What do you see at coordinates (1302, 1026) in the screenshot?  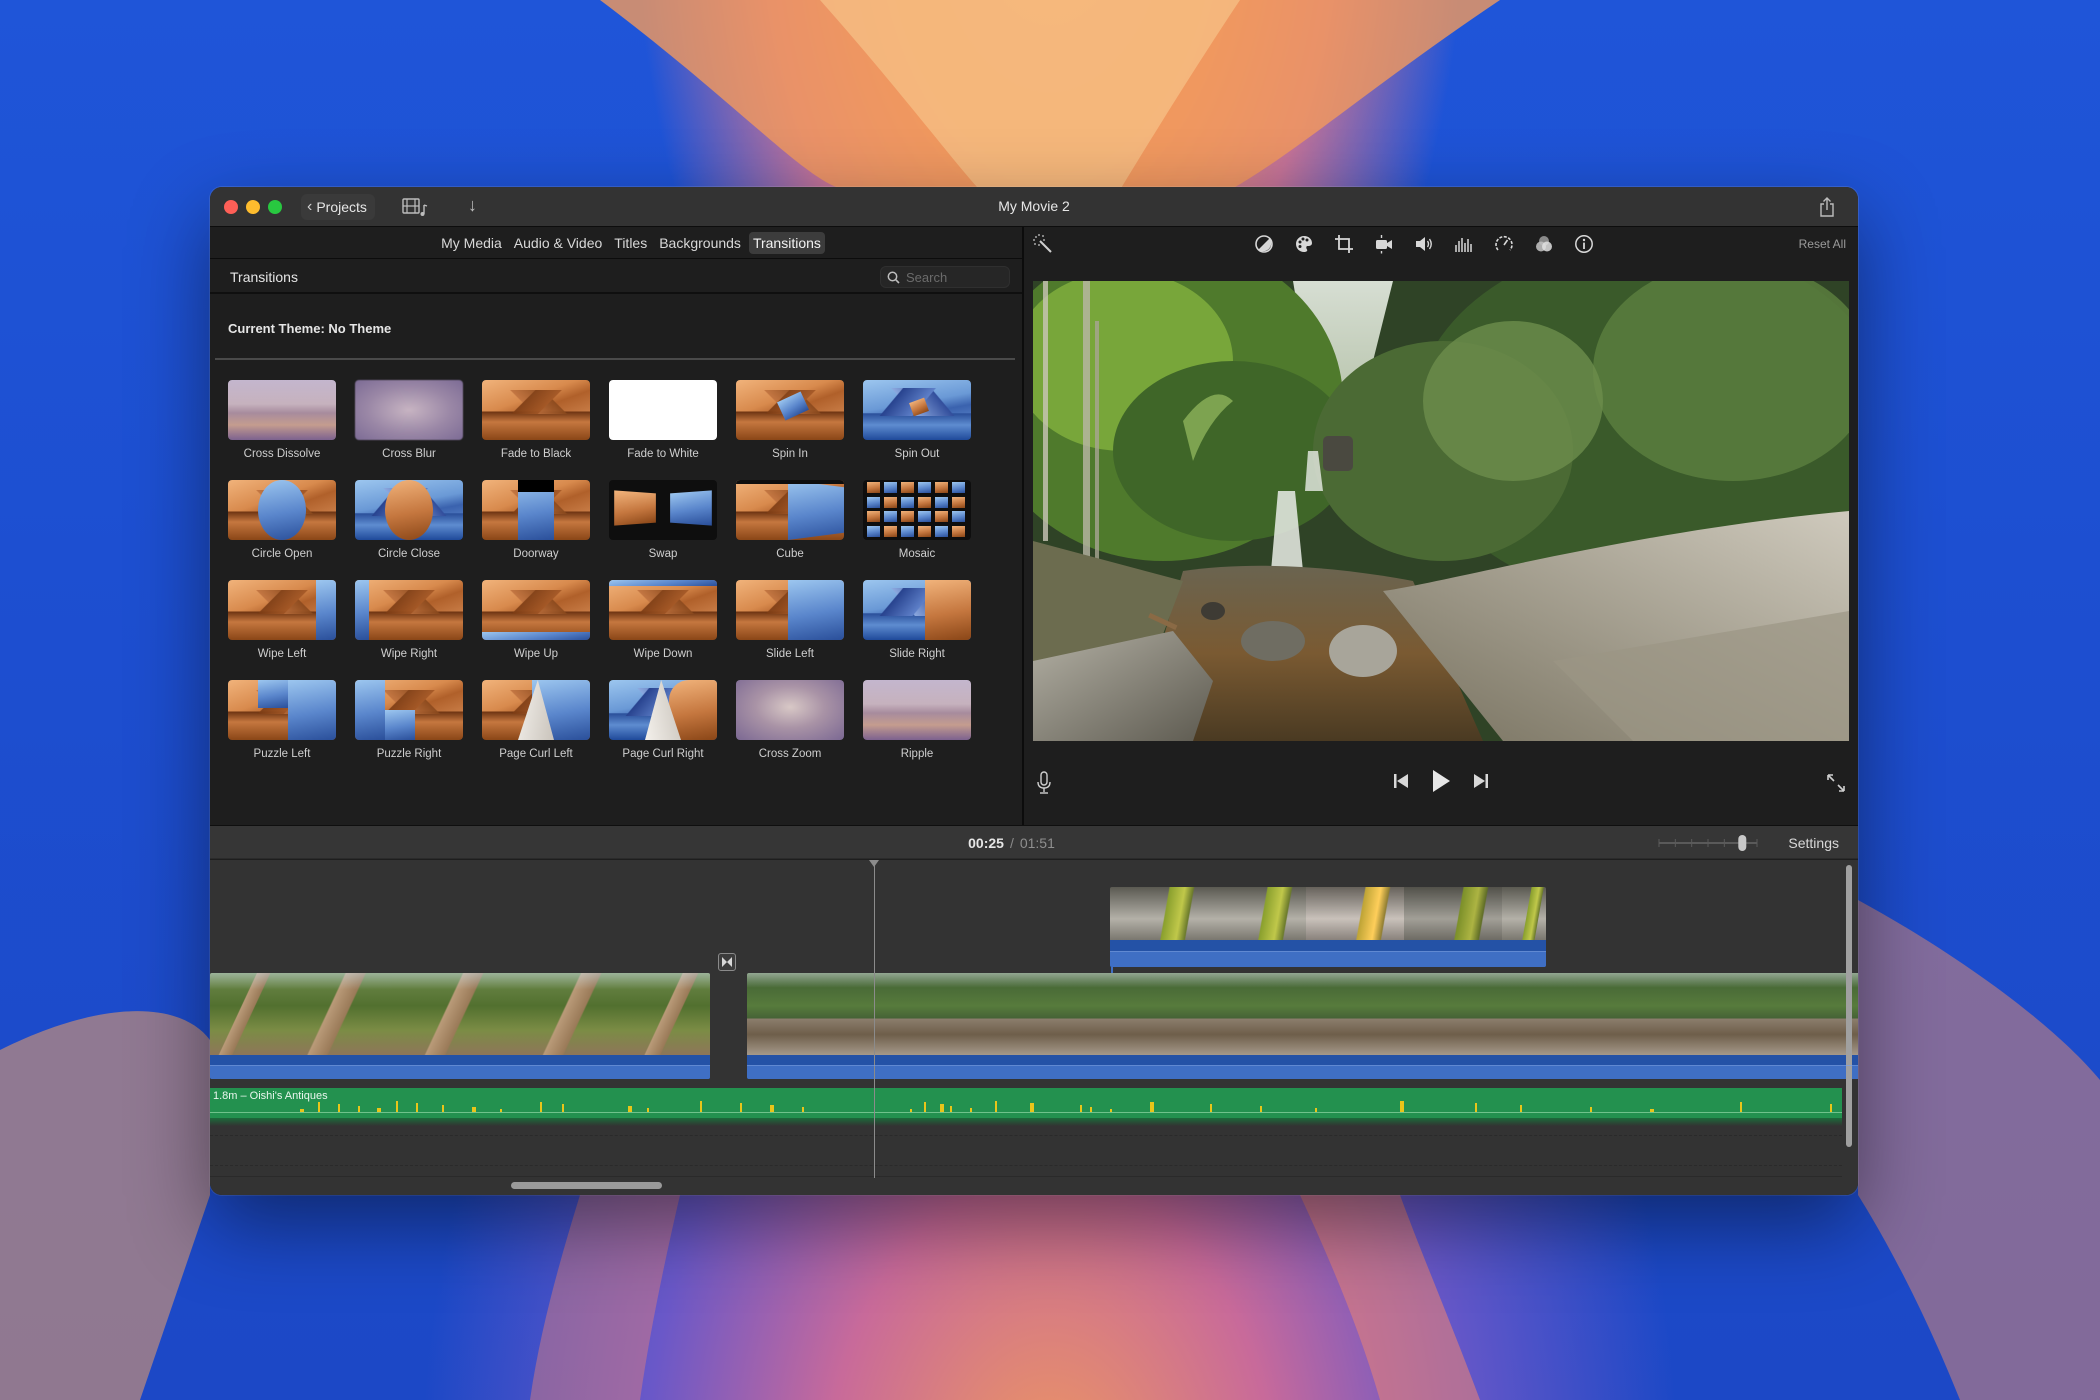 I see `video-clip-waterfall` at bounding box center [1302, 1026].